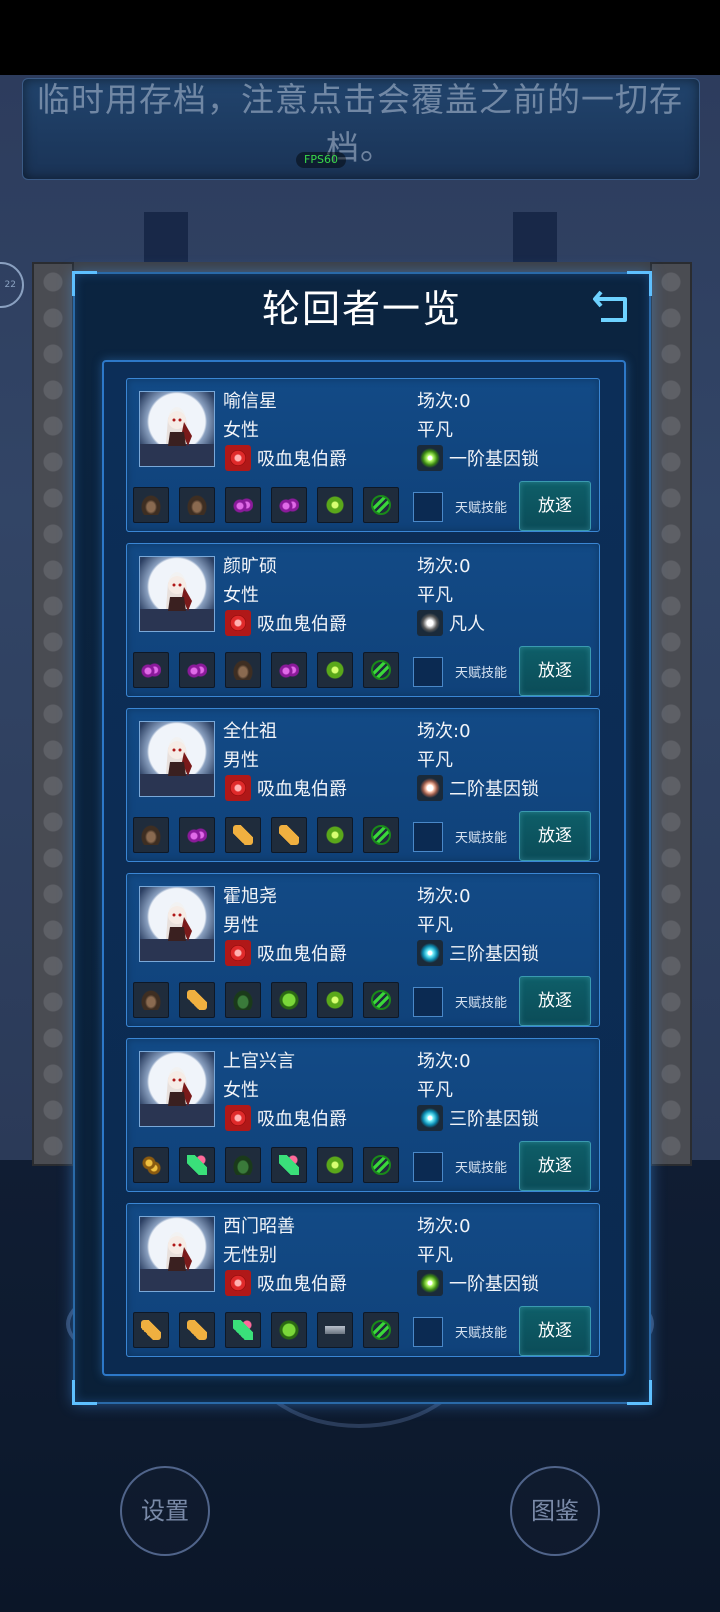 Image resolution: width=720 pixels, height=1612 pixels. I want to click on character-card: 上官兴言 女性 吸血鬼伯爵 场次:0 平凡 三阶基因锁 天赋技能 放逐, so click(363, 1115).